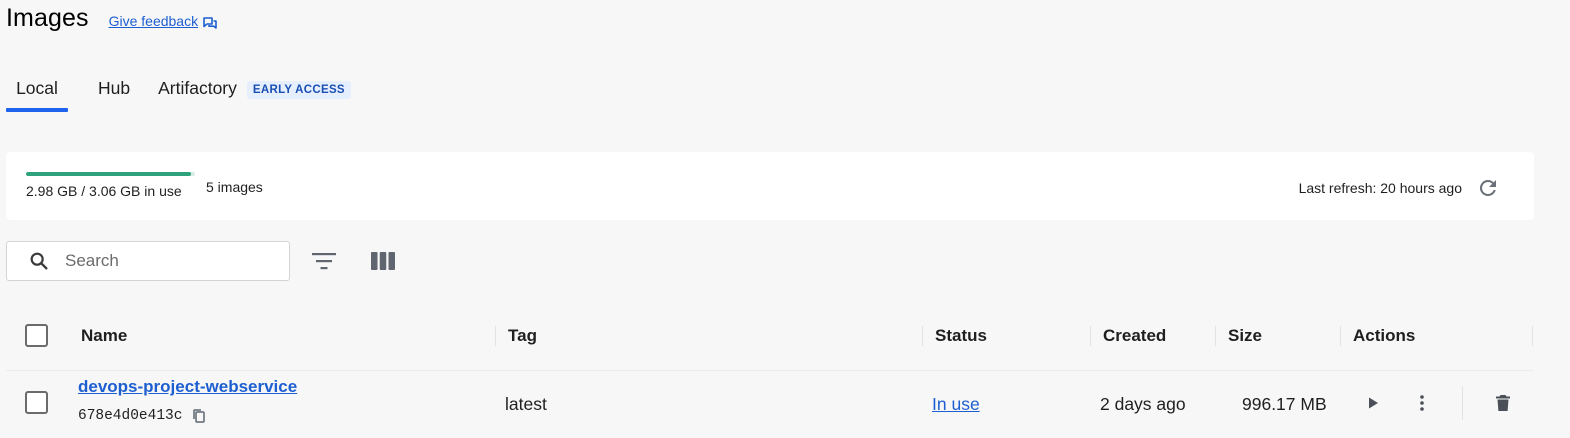 This screenshot has height=438, width=1570. Describe the element at coordinates (526, 404) in the screenshot. I see `image-tag: latest` at that location.